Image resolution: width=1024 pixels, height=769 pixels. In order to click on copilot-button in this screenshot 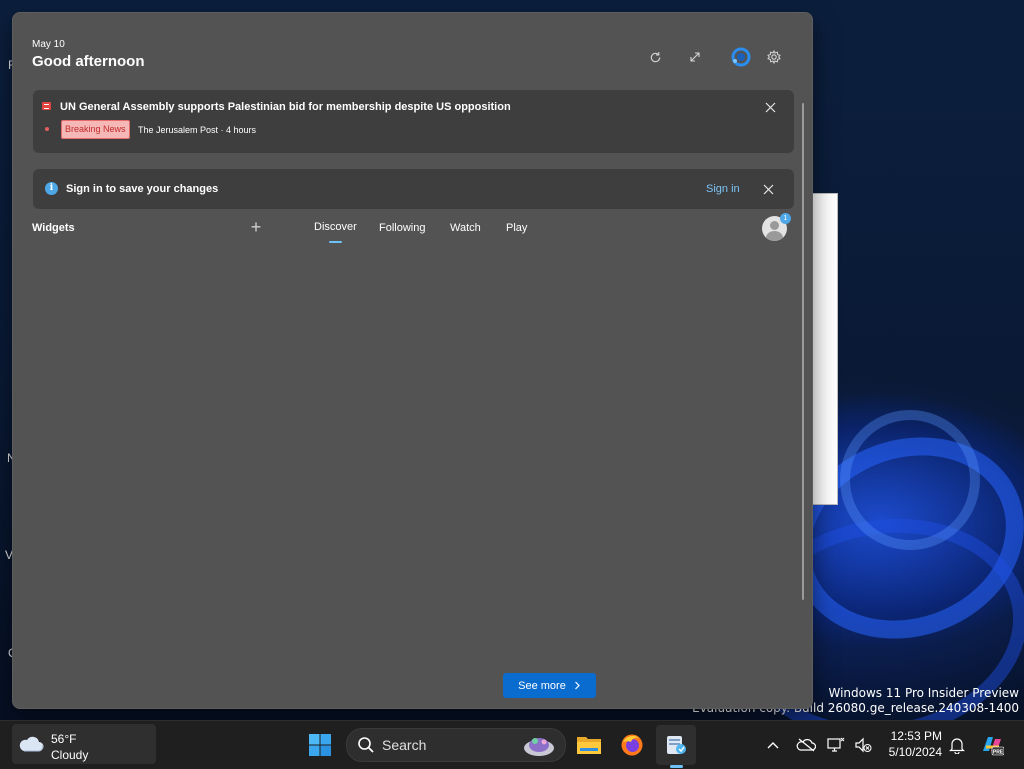, I will do `click(741, 57)`.